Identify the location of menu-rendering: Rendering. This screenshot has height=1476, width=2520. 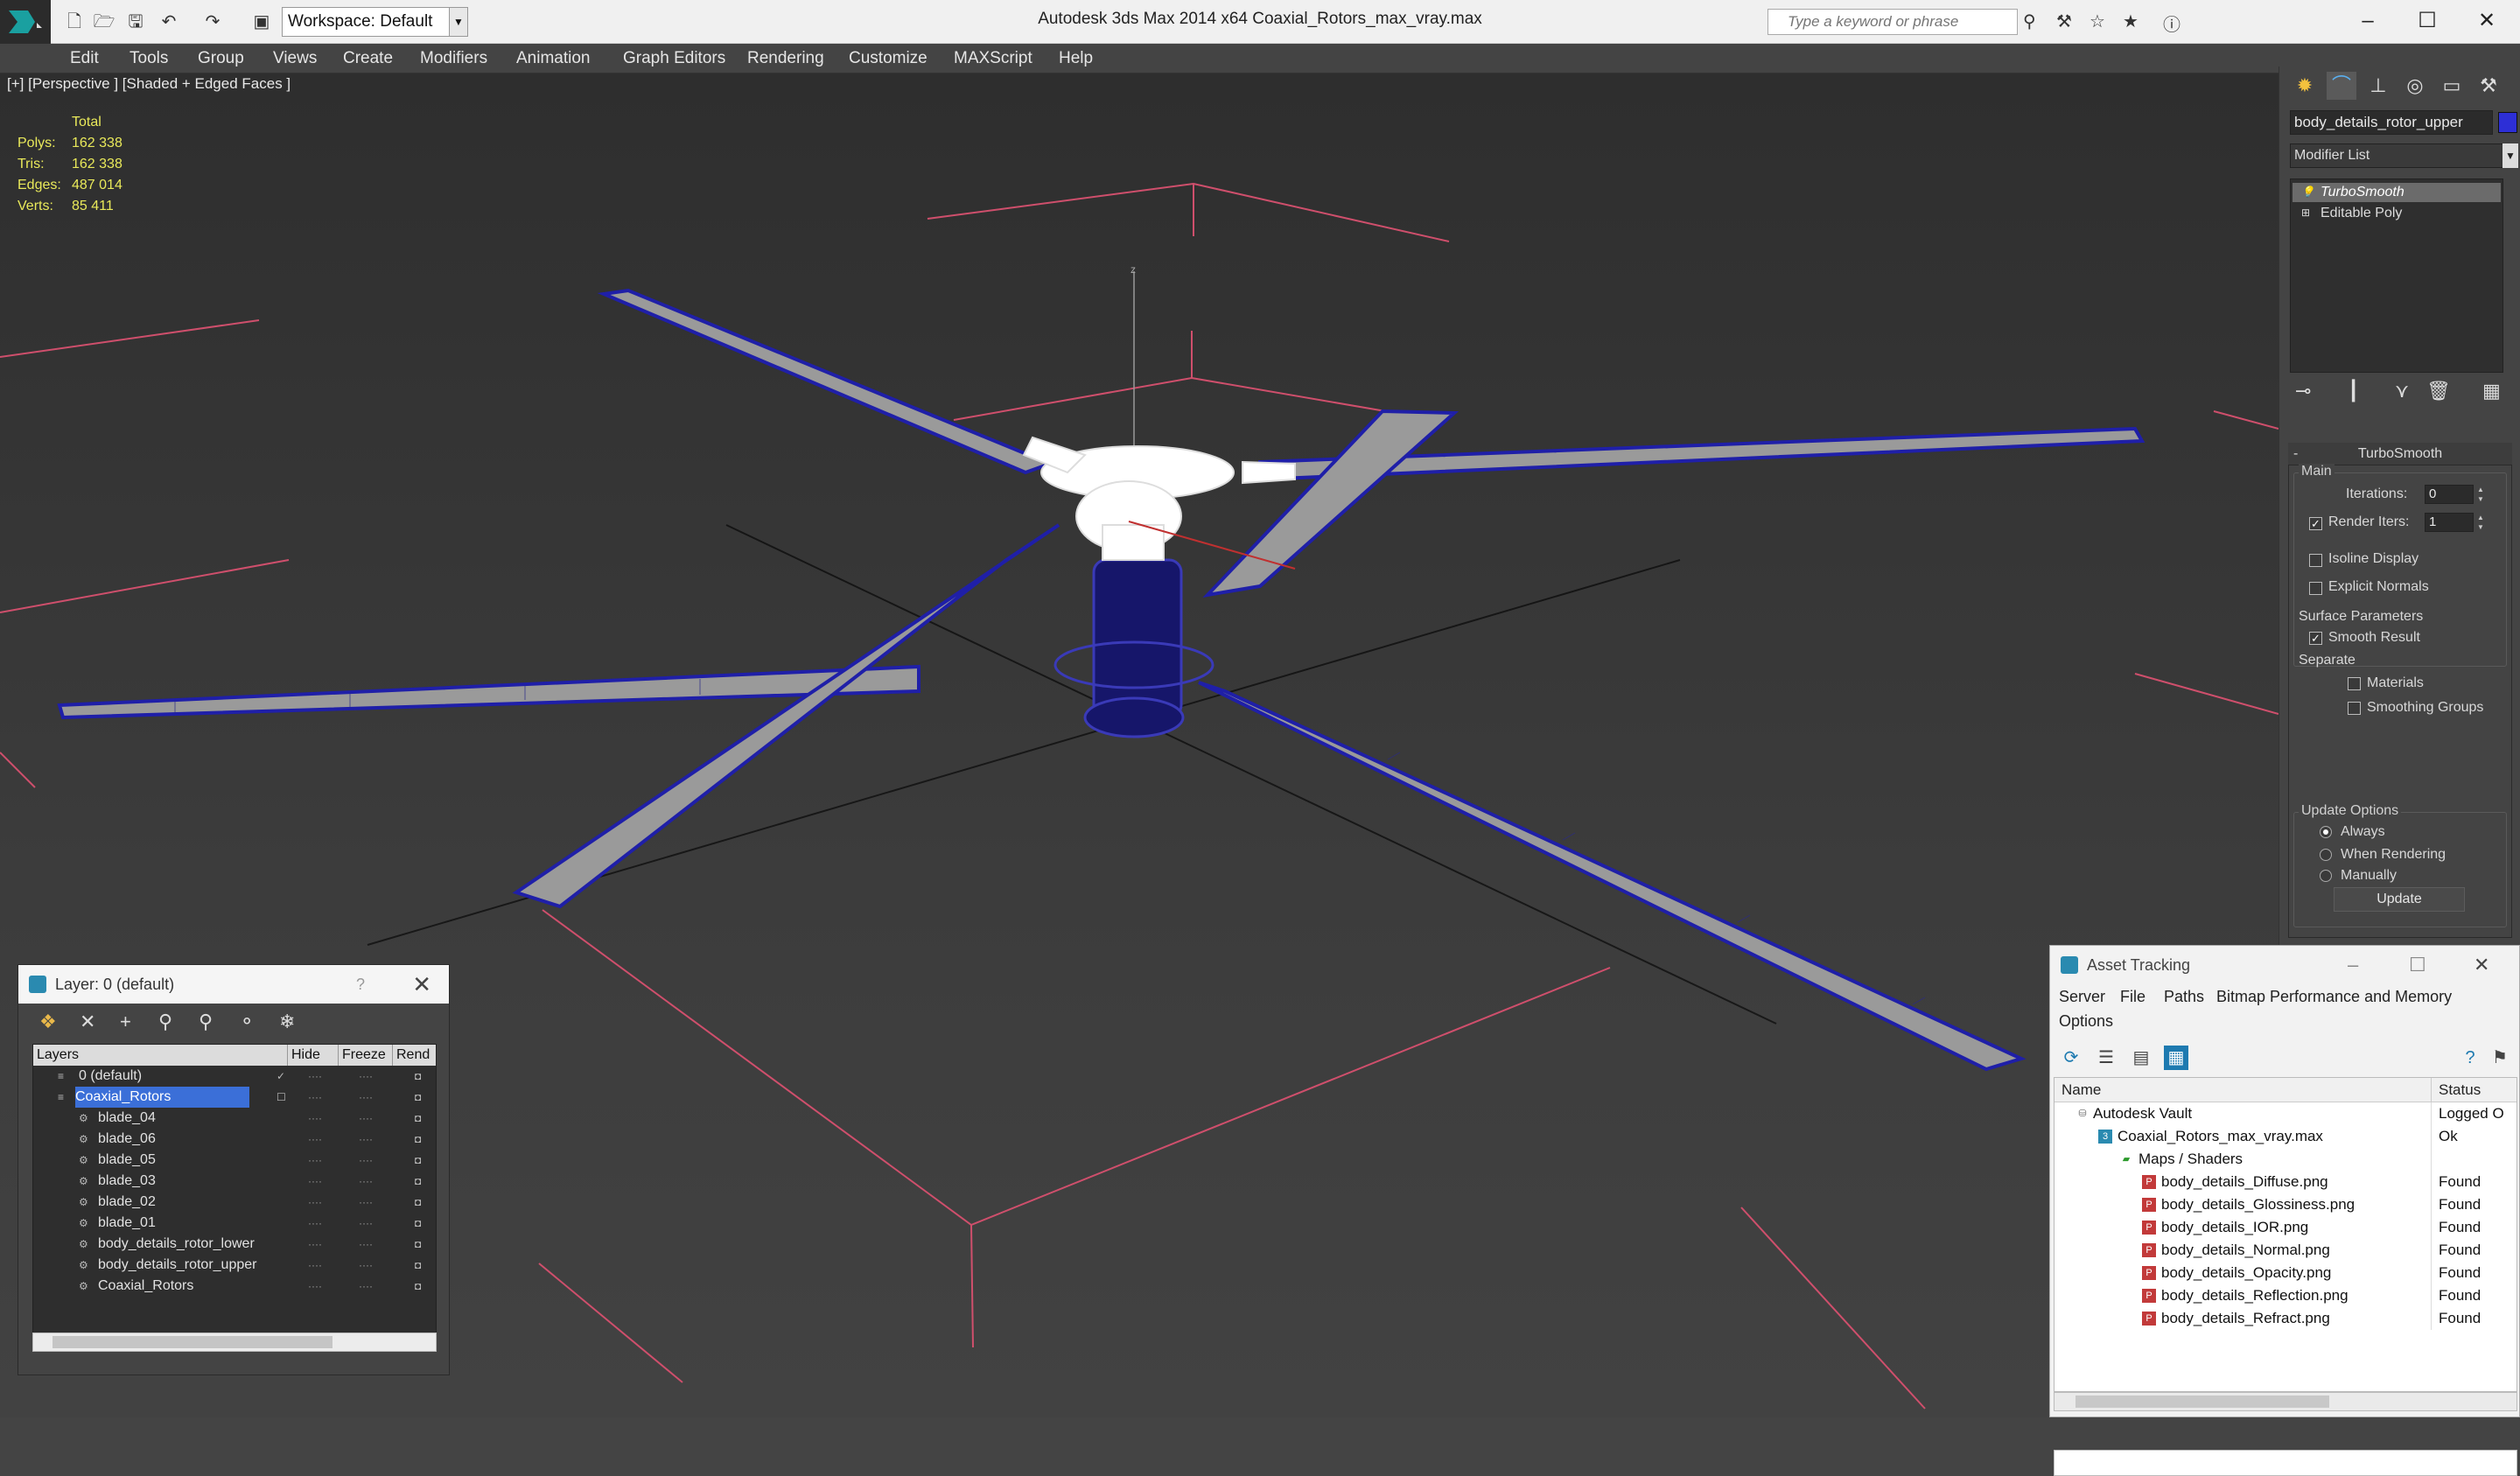
(785, 58).